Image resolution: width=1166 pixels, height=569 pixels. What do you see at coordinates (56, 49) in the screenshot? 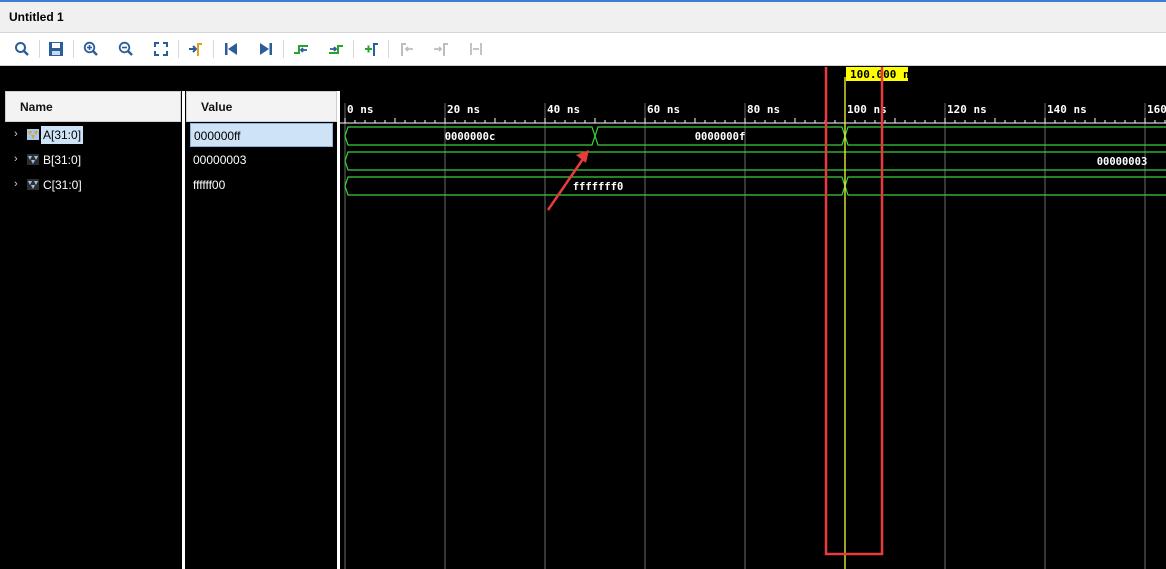
I see `save-icon` at bounding box center [56, 49].